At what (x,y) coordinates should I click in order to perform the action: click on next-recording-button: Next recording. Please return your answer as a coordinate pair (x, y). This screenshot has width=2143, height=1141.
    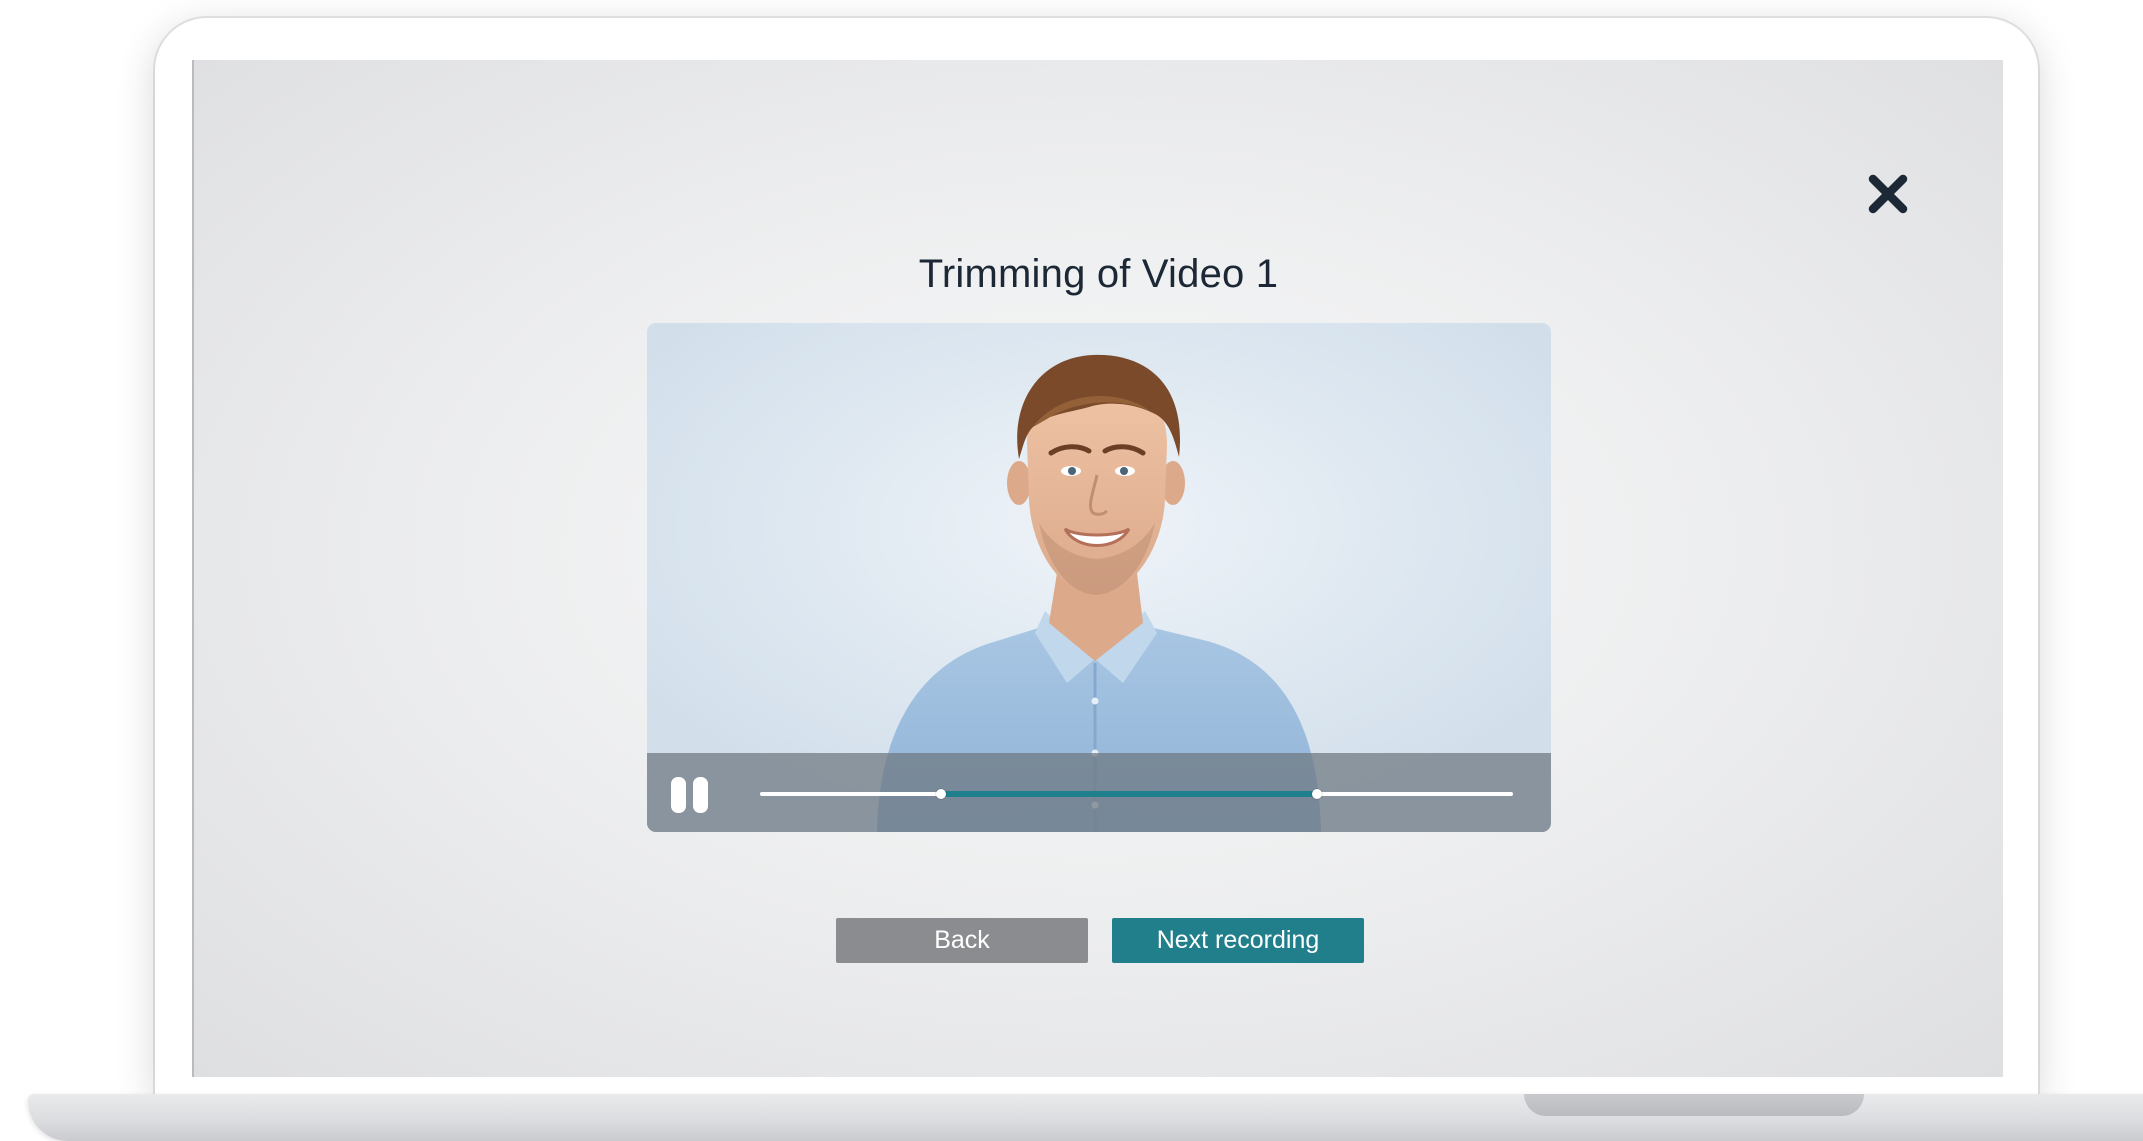
    Looking at the image, I should click on (1238, 940).